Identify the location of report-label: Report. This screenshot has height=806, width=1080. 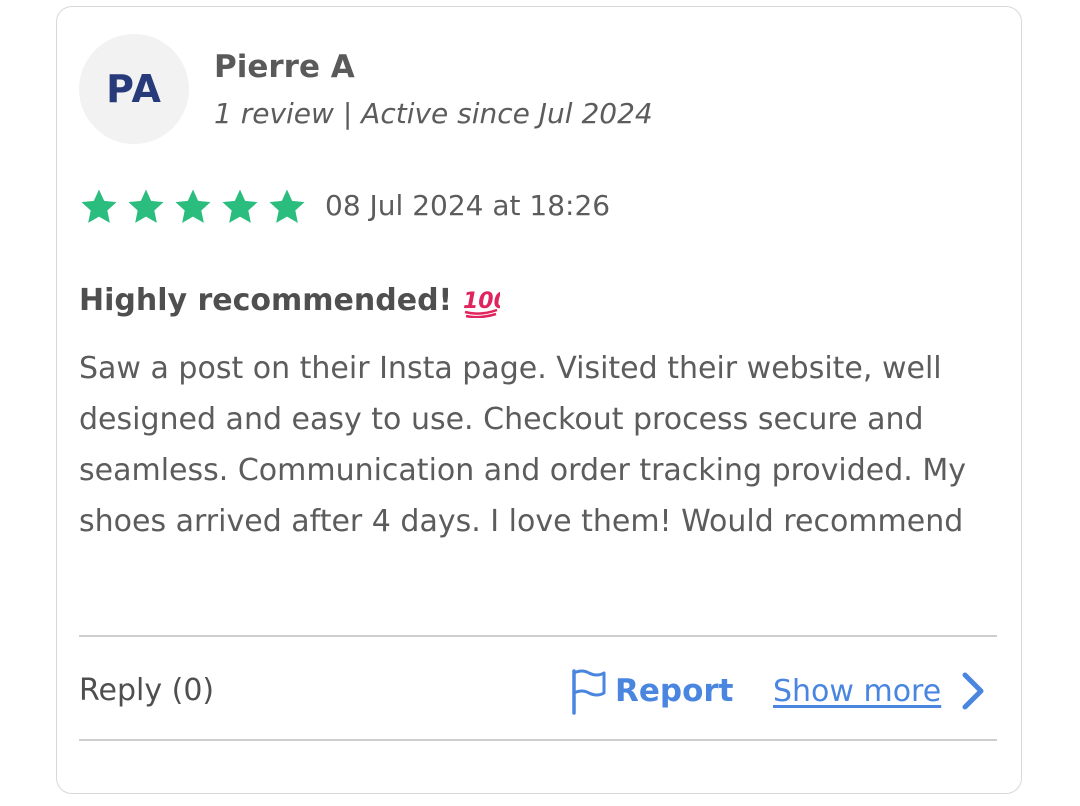
(674, 691).